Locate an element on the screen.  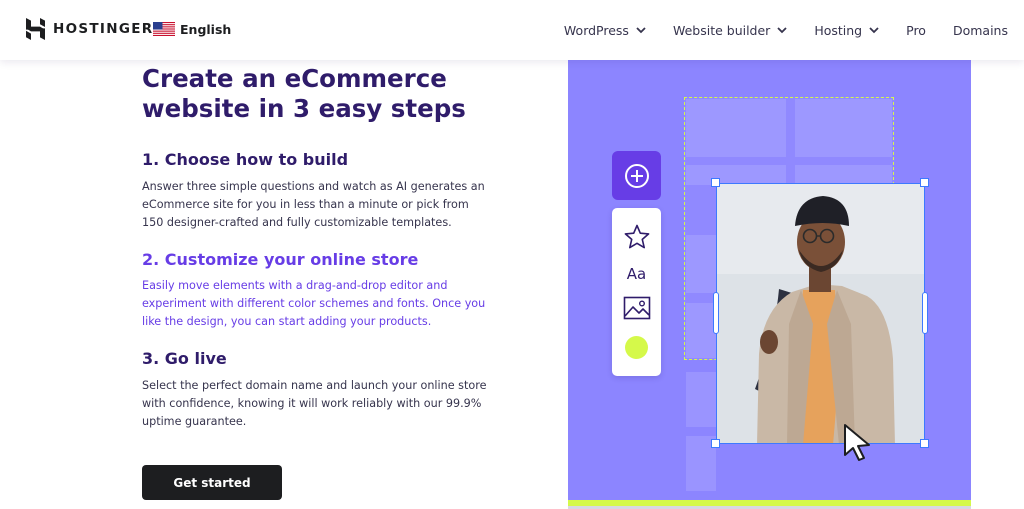
text-icon: Aa is located at coordinates (636, 274).